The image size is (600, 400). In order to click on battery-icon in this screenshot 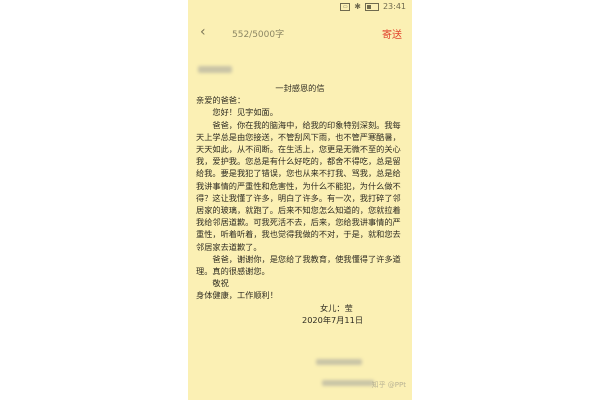, I will do `click(371, 6)`.